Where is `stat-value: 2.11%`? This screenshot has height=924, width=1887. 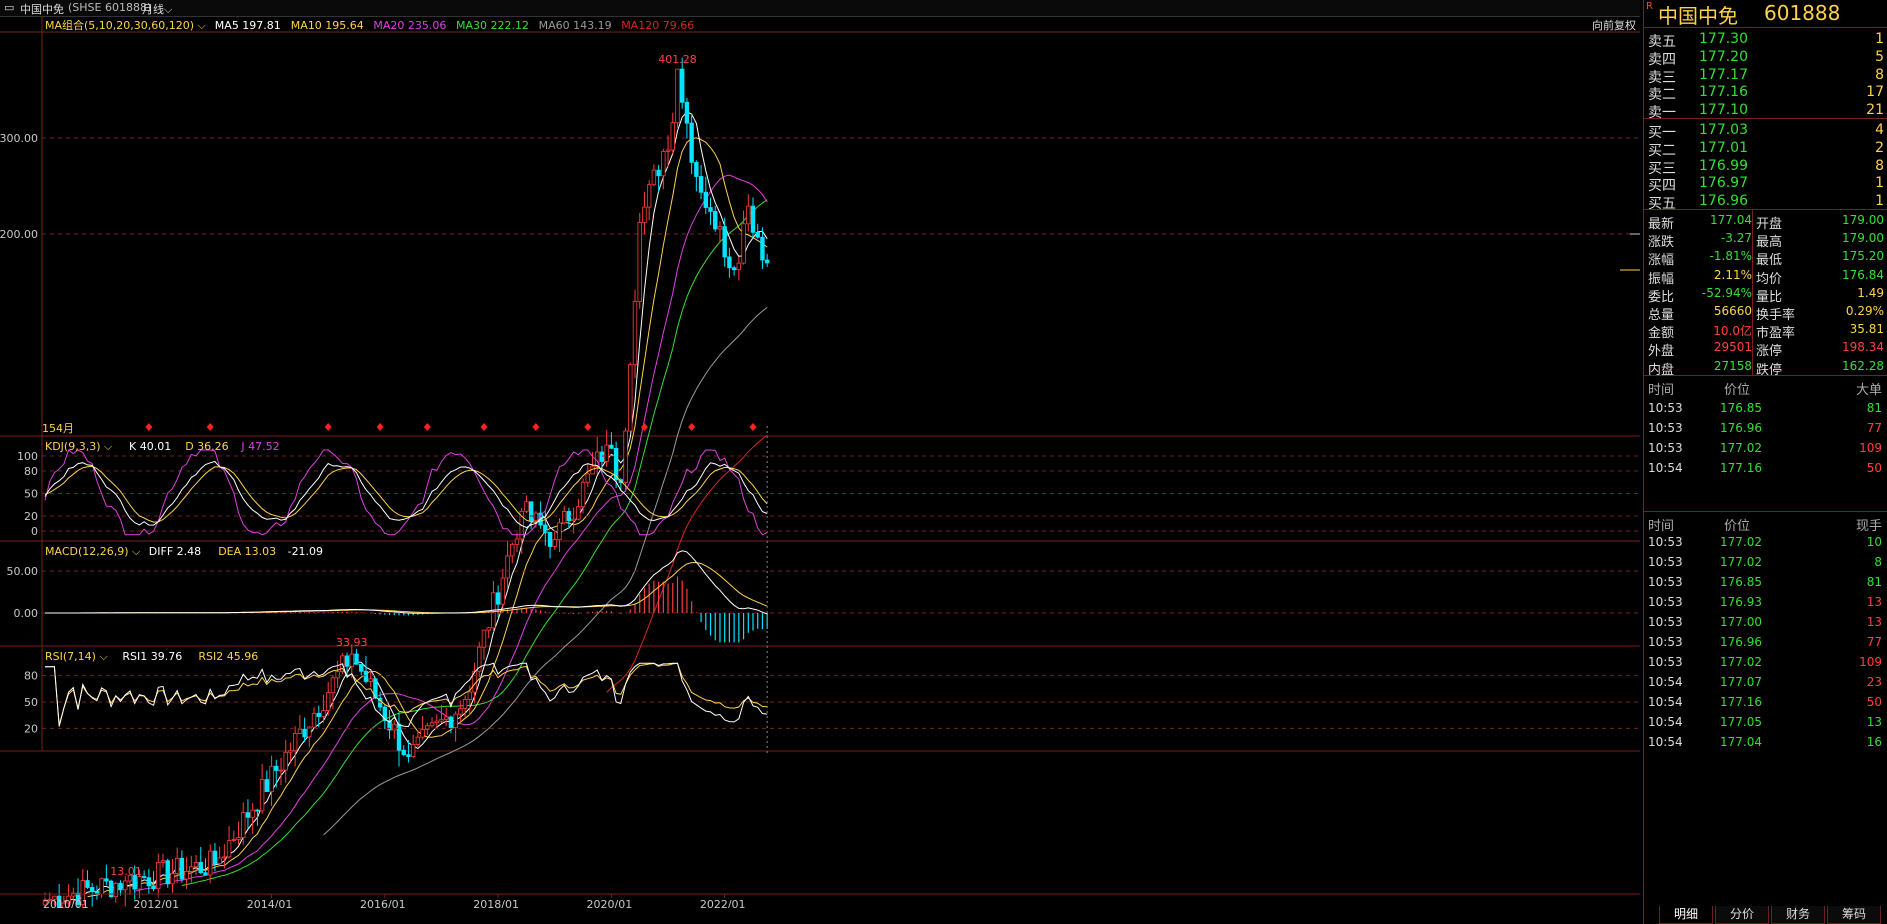 stat-value: 2.11% is located at coordinates (1732, 274).